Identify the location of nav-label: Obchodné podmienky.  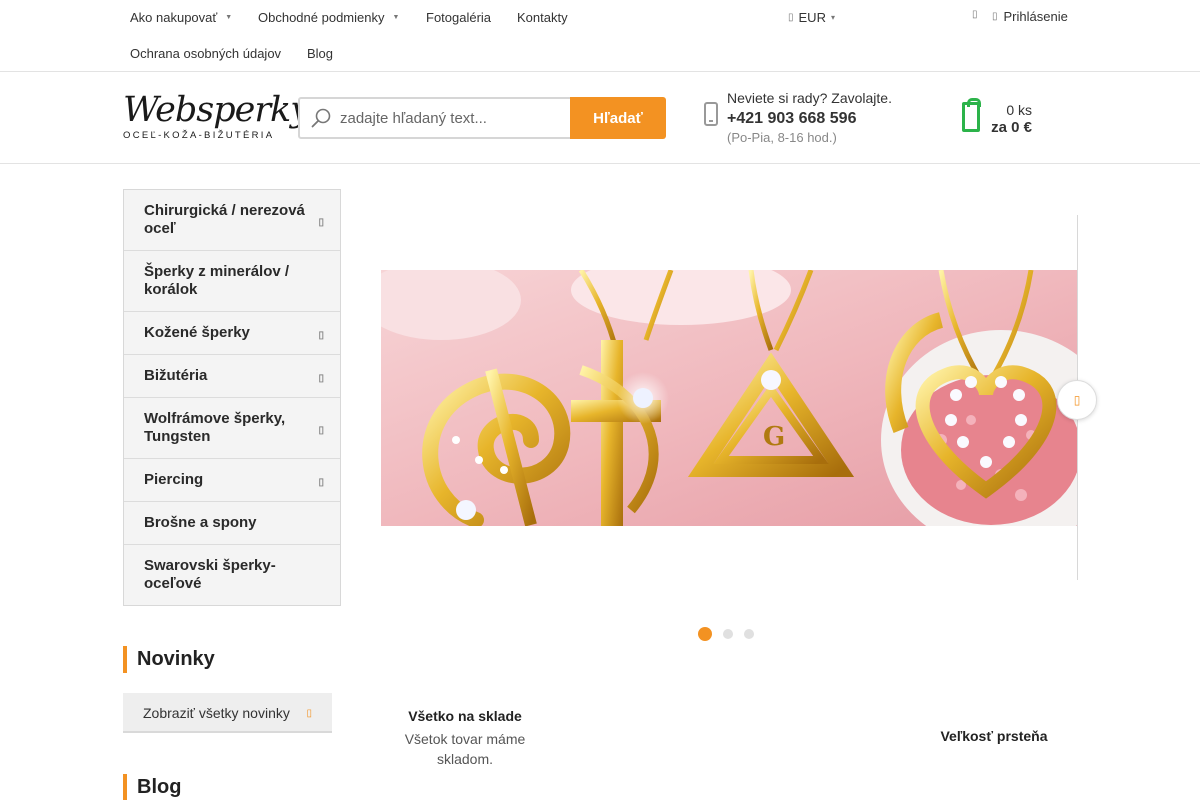
(321, 17).